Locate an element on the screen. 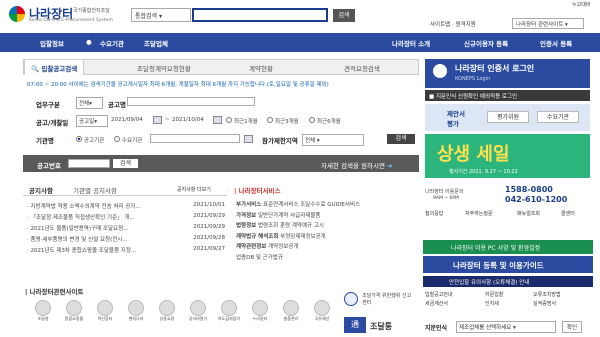 Image resolution: width=600 pixels, height=337 pixels. tab-notices: 공지사항 is located at coordinates (41, 190).